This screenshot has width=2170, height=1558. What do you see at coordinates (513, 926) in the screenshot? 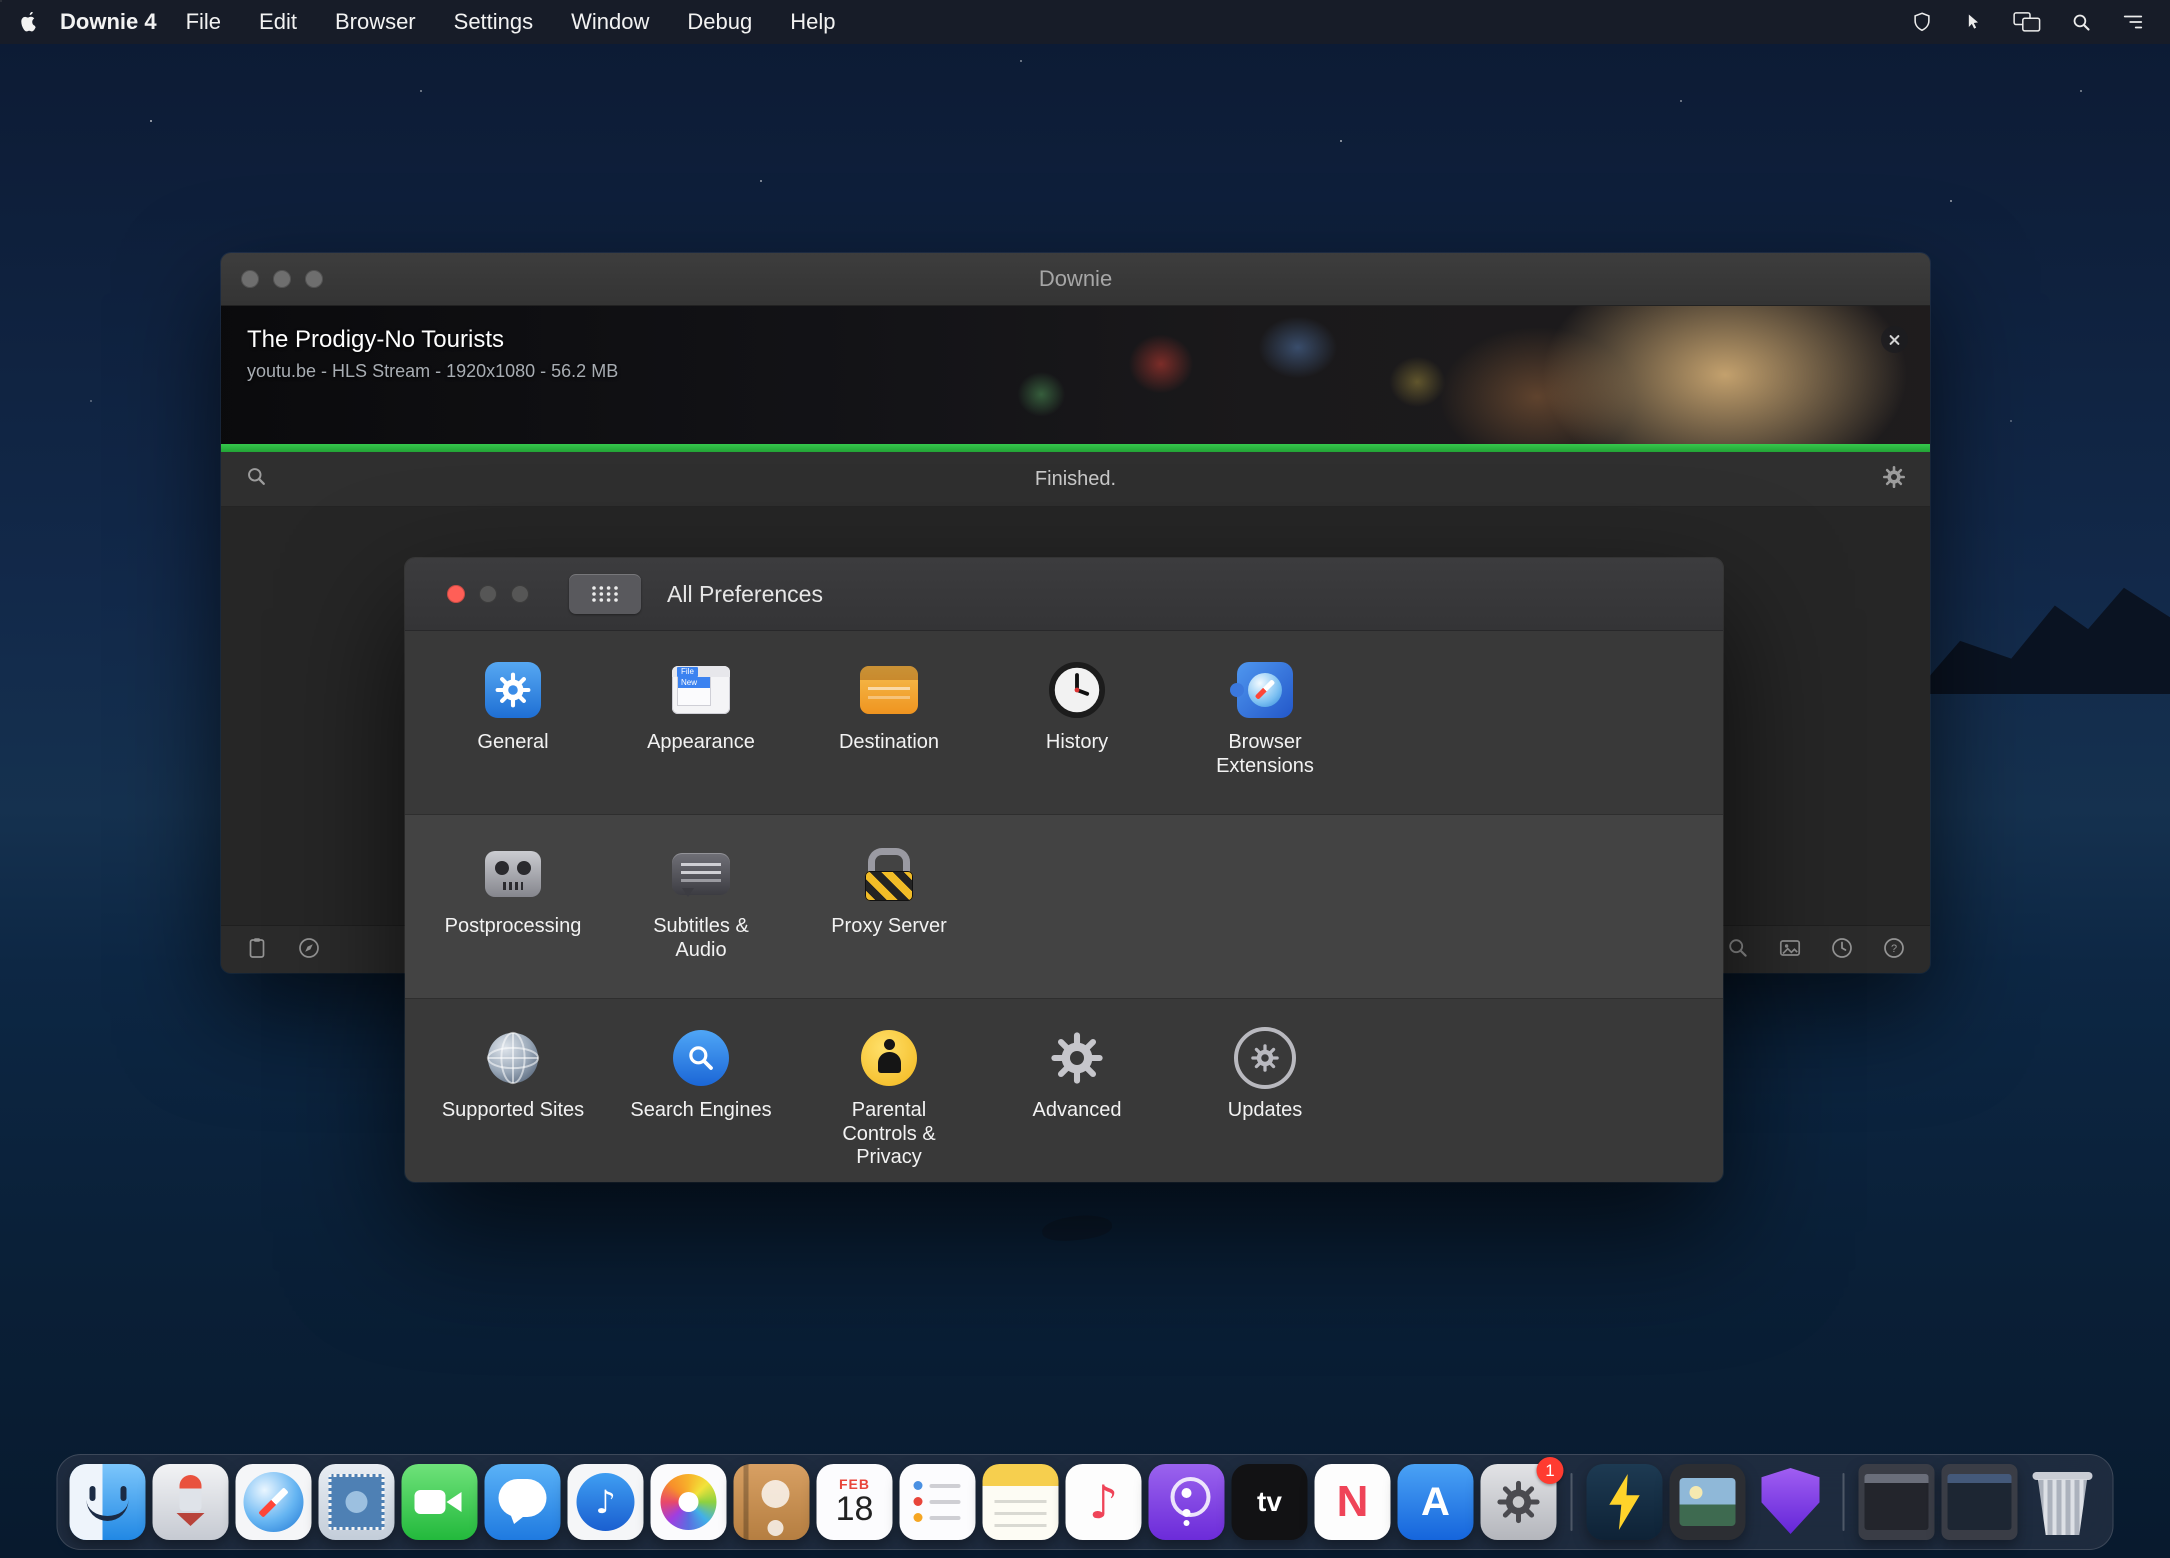
I see `pref-item-label: Postprocessing` at bounding box center [513, 926].